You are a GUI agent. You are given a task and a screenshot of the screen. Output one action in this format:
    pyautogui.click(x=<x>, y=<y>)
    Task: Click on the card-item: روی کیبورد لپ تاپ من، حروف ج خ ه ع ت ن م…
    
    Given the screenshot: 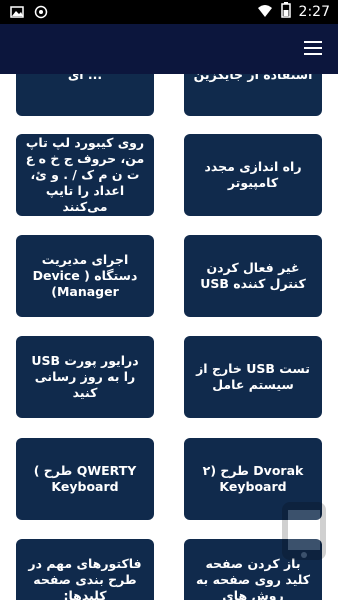 What is the action you would take?
    pyautogui.click(x=85, y=175)
    